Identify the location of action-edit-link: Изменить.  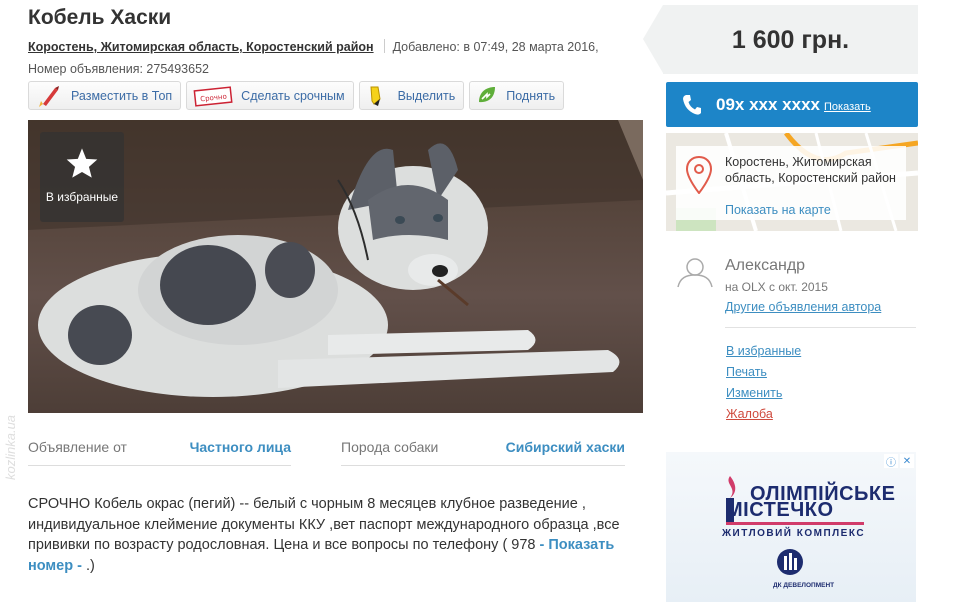
(763, 393).